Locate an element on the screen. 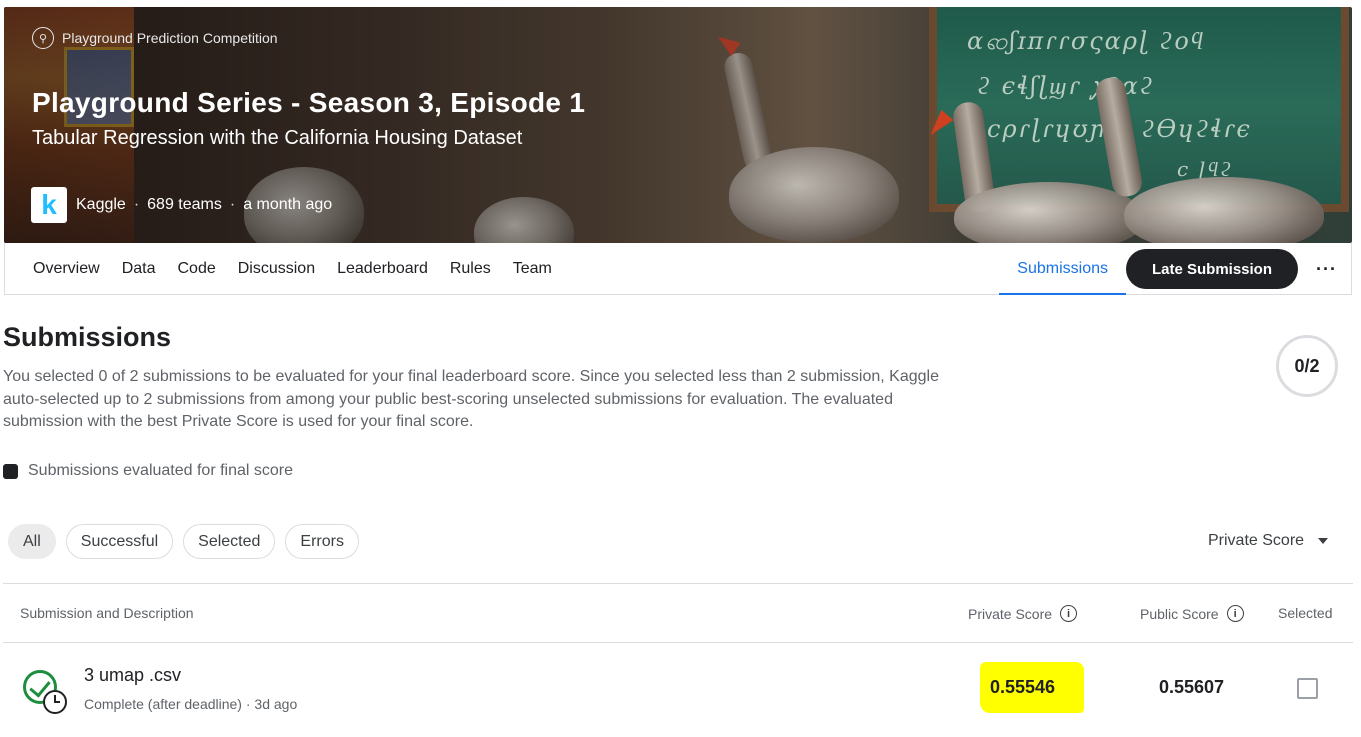 The width and height of the screenshot is (1361, 737). tab-submissions: Submissions is located at coordinates (1062, 269).